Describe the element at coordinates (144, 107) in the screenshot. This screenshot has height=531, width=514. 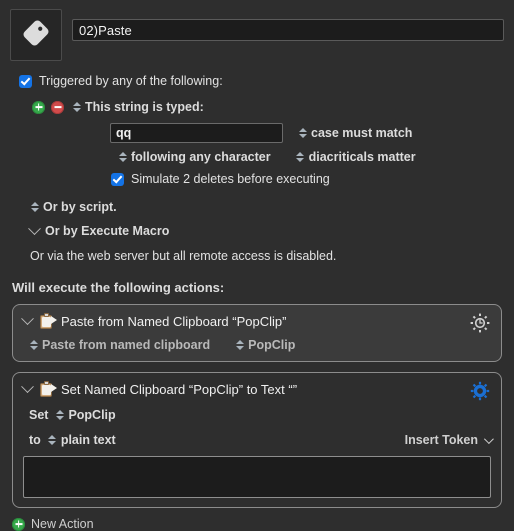
I see `trigger-type-label: This string is typed:` at that location.